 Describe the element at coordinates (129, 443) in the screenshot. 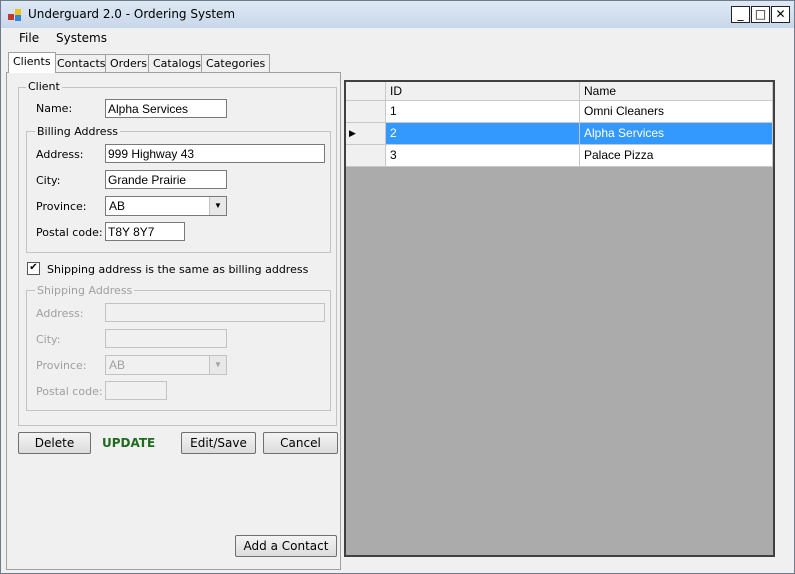

I see `mode-status-label: UPDATE` at that location.